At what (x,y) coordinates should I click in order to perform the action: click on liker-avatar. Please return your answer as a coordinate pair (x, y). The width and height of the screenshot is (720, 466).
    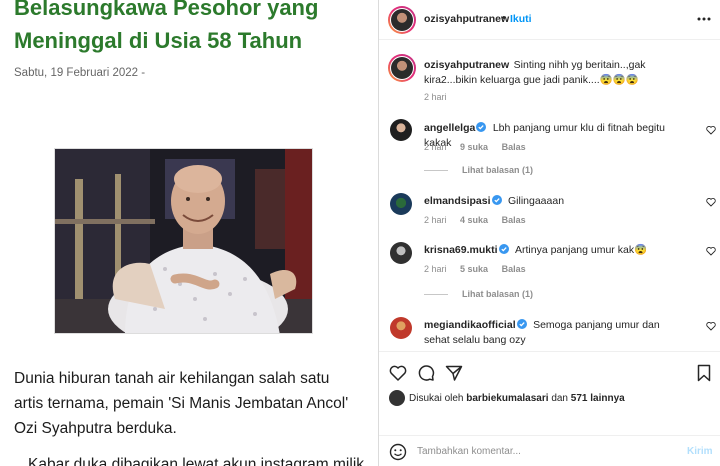
    Looking at the image, I should click on (397, 398).